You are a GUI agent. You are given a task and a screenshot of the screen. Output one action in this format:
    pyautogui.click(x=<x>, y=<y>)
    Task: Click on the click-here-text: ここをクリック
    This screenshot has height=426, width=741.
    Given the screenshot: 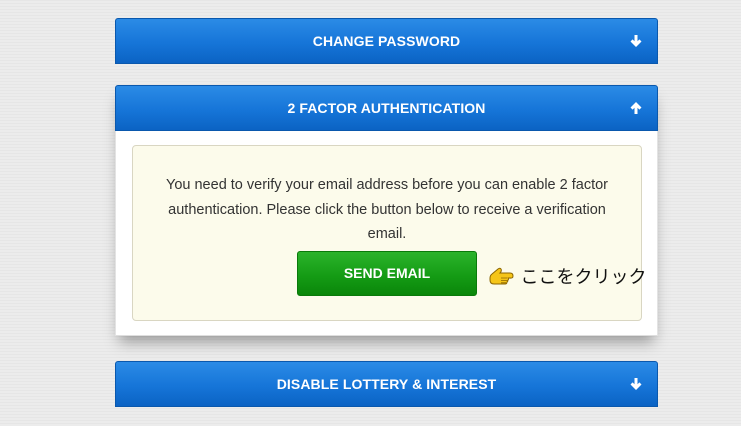 What is the action you would take?
    pyautogui.click(x=583, y=277)
    